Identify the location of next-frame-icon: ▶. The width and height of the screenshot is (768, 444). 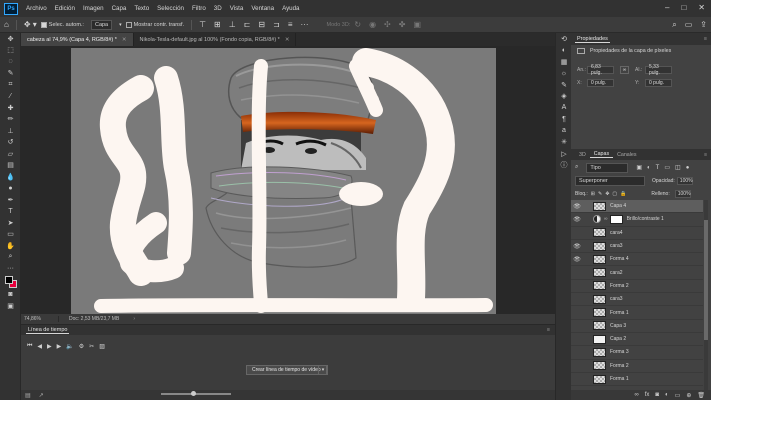
(59, 346).